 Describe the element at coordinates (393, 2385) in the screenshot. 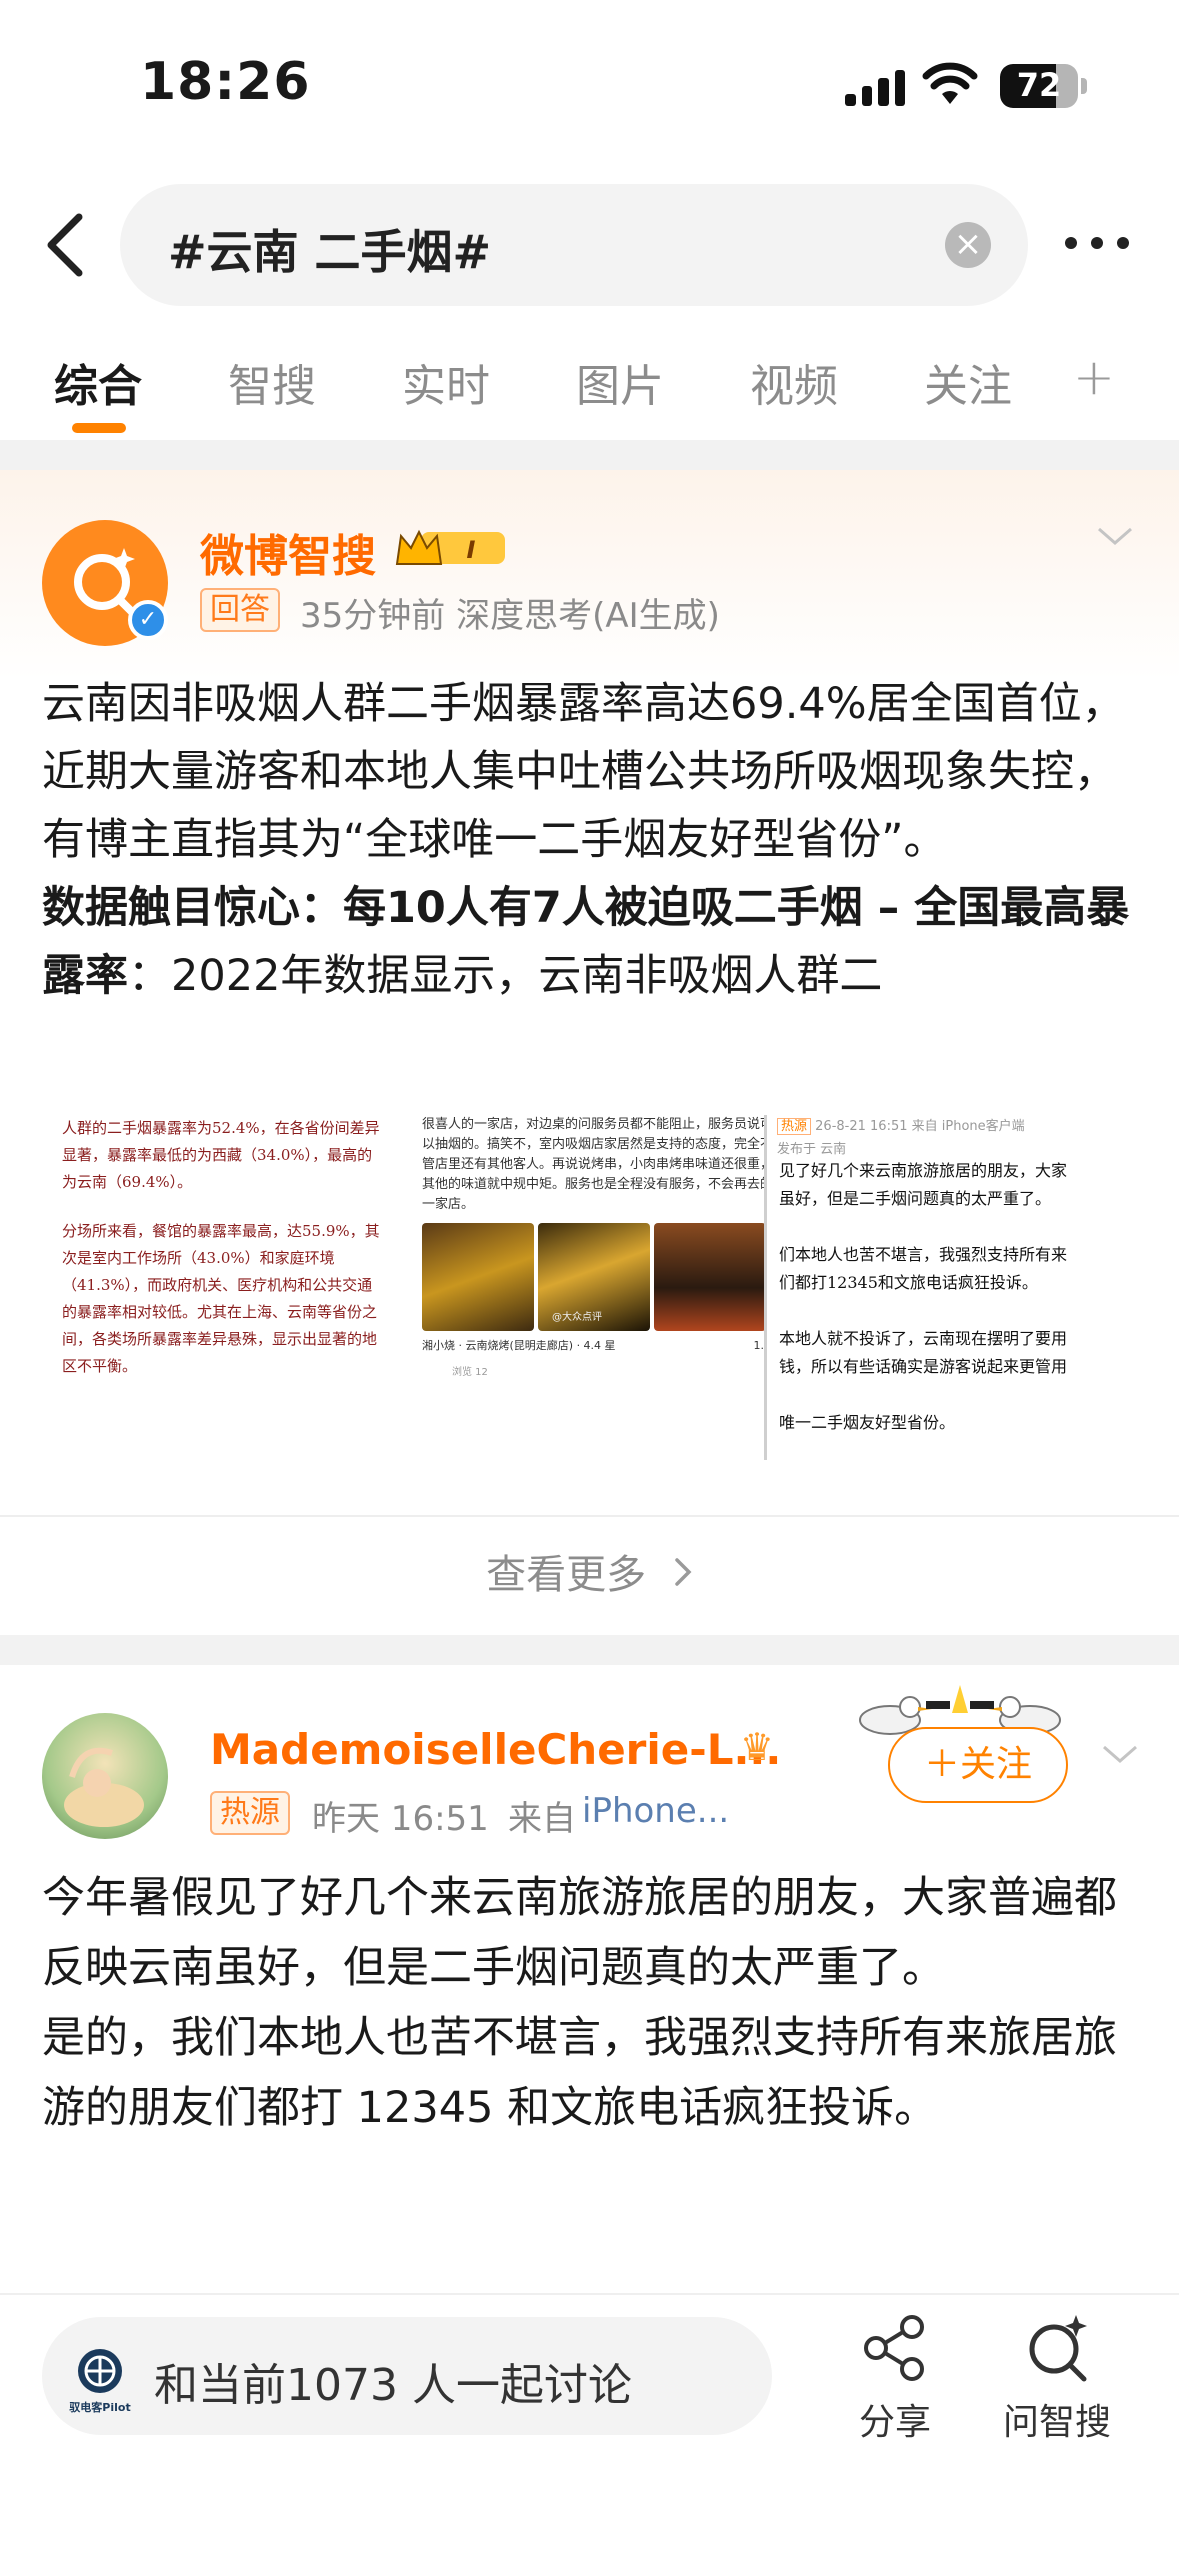

I see `discuss-prompt: 和当前1073 人一起讨论` at that location.